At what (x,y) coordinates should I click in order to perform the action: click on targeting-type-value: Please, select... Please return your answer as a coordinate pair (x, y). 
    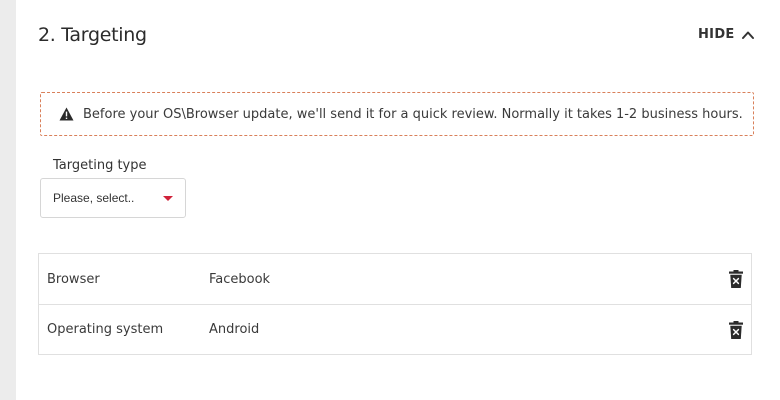
    Looking at the image, I should click on (94, 198).